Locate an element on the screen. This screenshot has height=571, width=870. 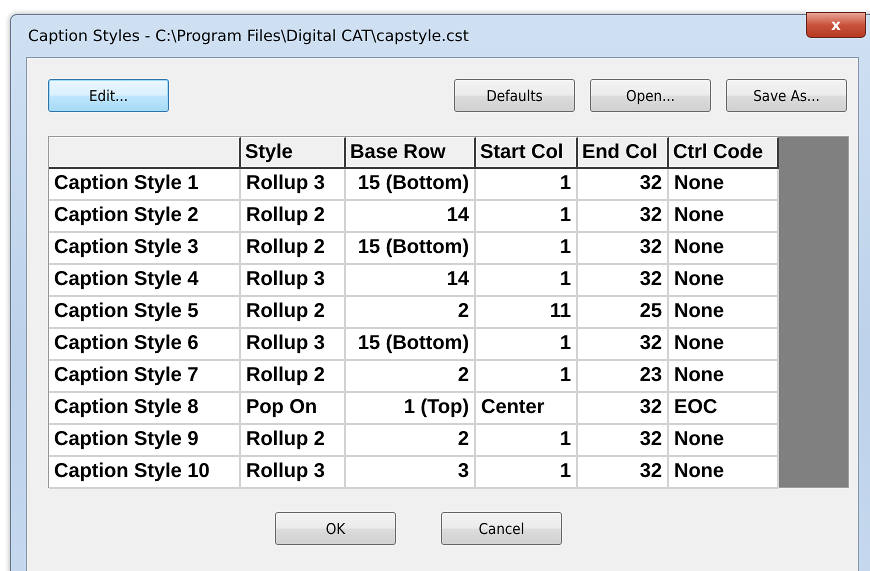
ok-button: OK is located at coordinates (335, 528).